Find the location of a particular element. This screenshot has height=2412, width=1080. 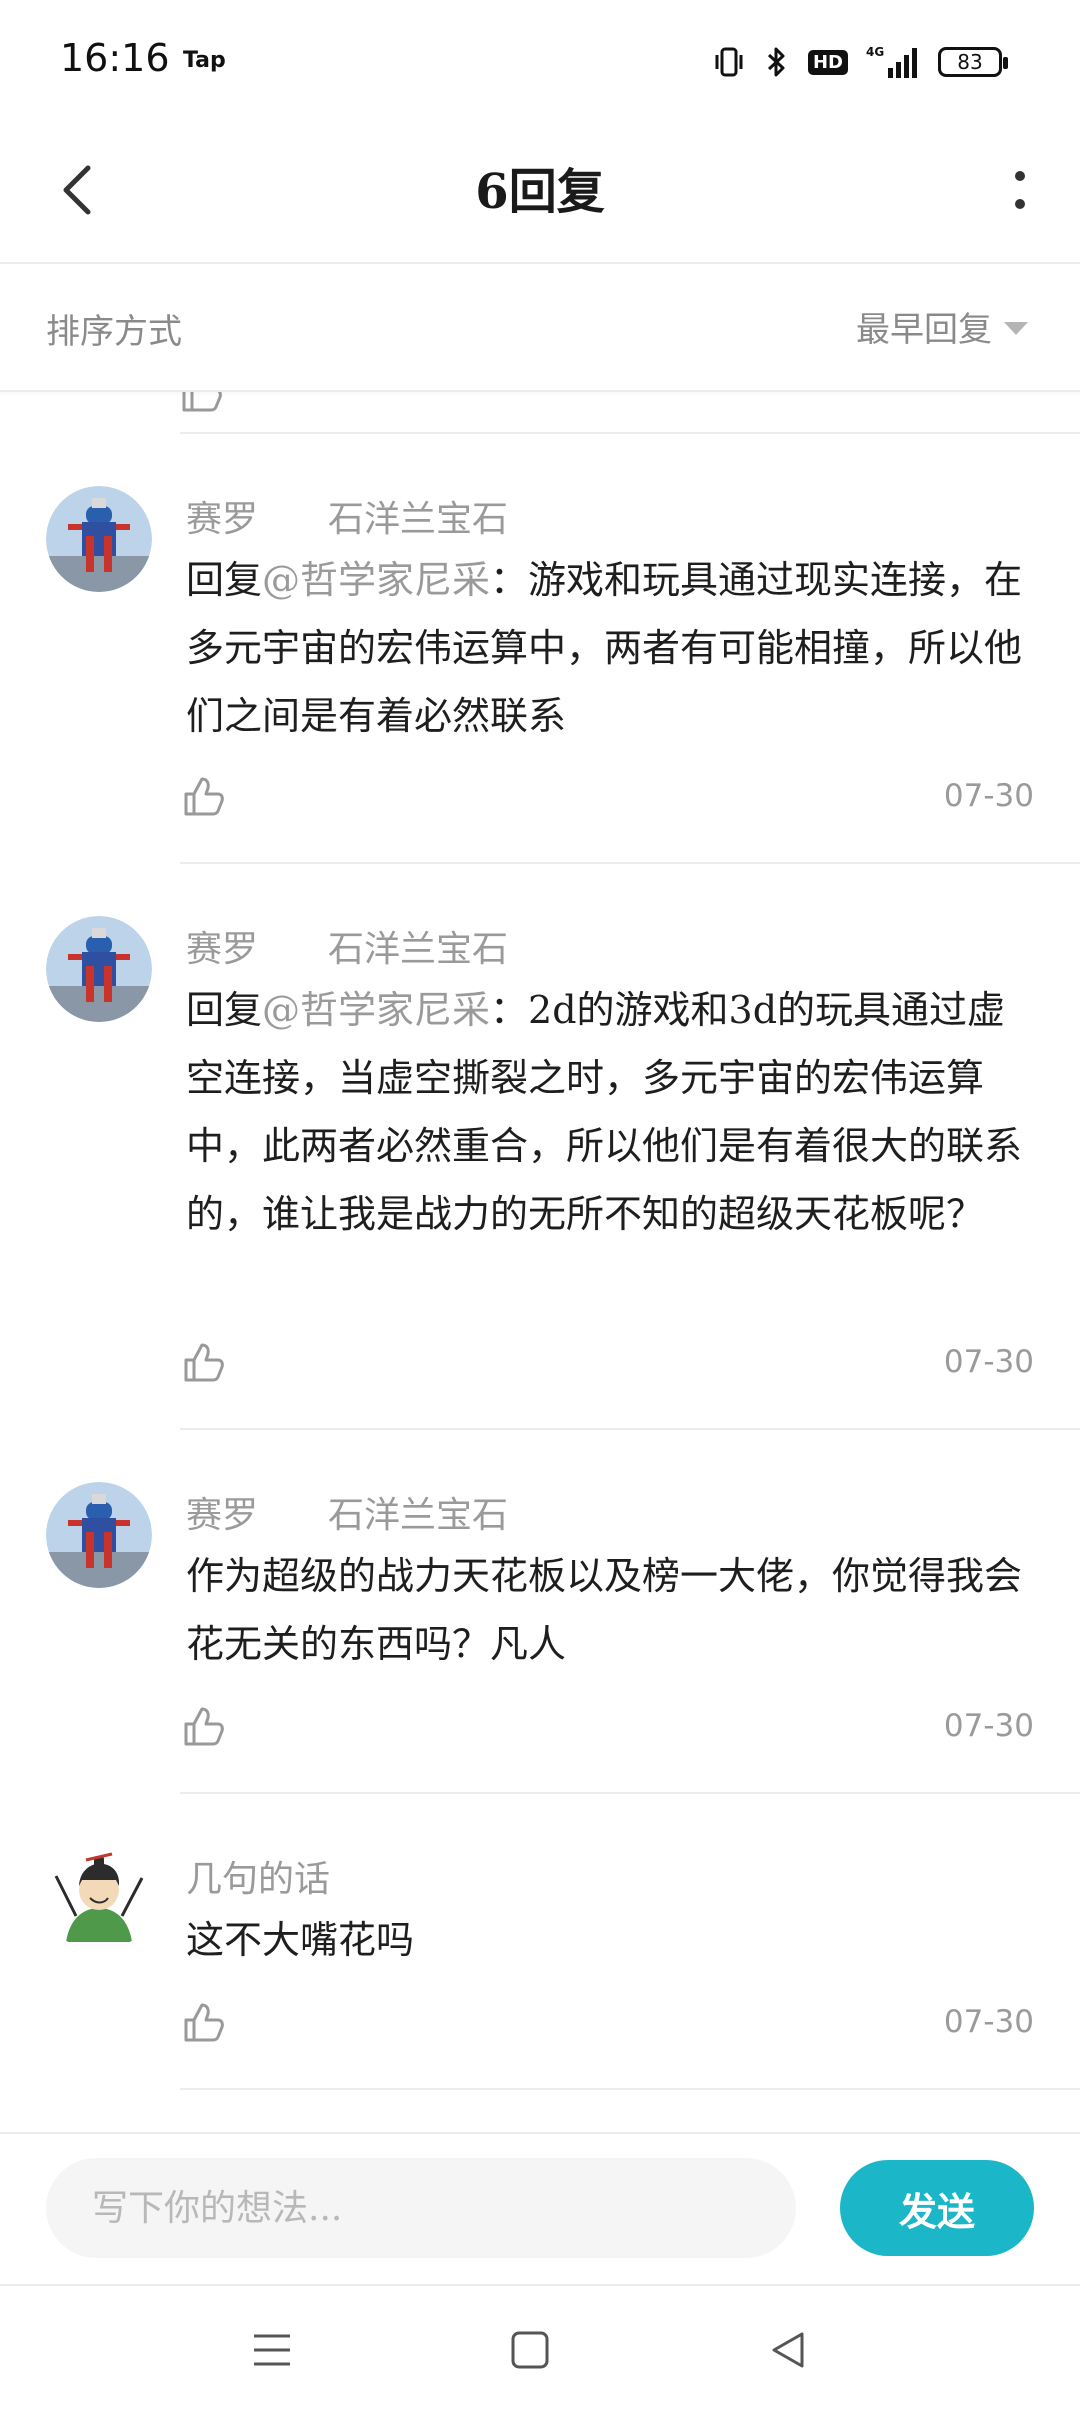

battery-icon: 83 is located at coordinates (973, 62).